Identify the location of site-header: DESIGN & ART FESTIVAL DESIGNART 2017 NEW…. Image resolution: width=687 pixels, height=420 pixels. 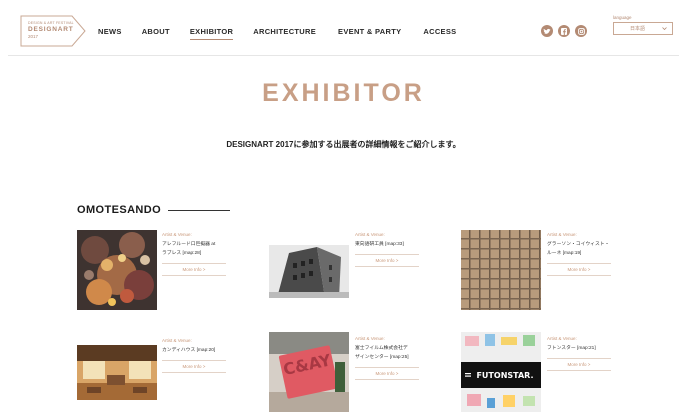
(343, 32).